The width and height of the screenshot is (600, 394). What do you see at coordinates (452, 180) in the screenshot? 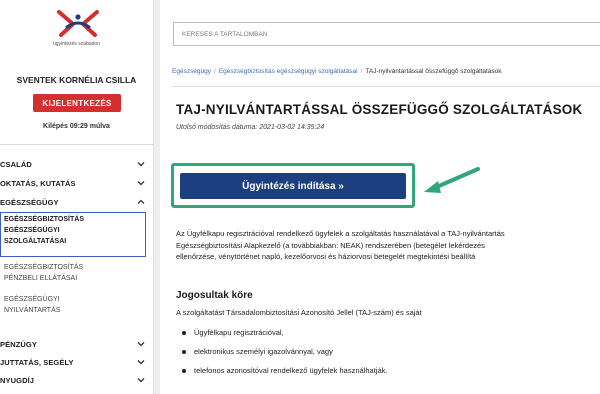
I see `pointer-arrow-icon` at bounding box center [452, 180].